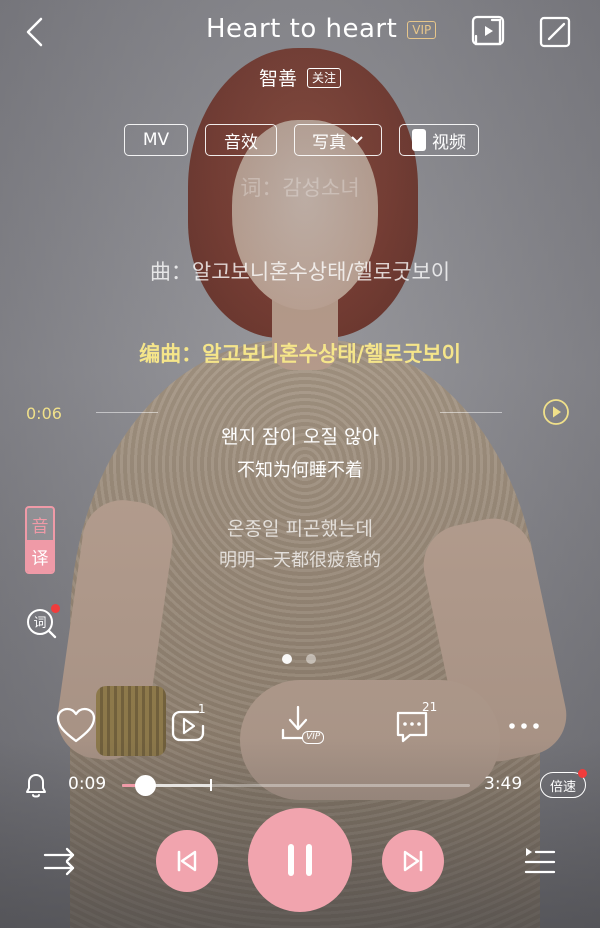 This screenshot has height=928, width=600. I want to click on lyric-line-current: 编曲：알고보니혼수상태/헬로굿보이, so click(300, 354).